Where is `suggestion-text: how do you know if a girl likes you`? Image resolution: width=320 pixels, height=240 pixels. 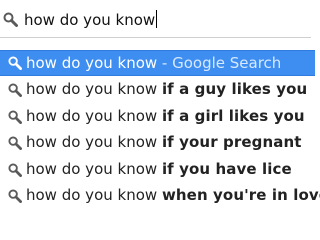 suggestion-text: how do you know if a girl likes you is located at coordinates (165, 116).